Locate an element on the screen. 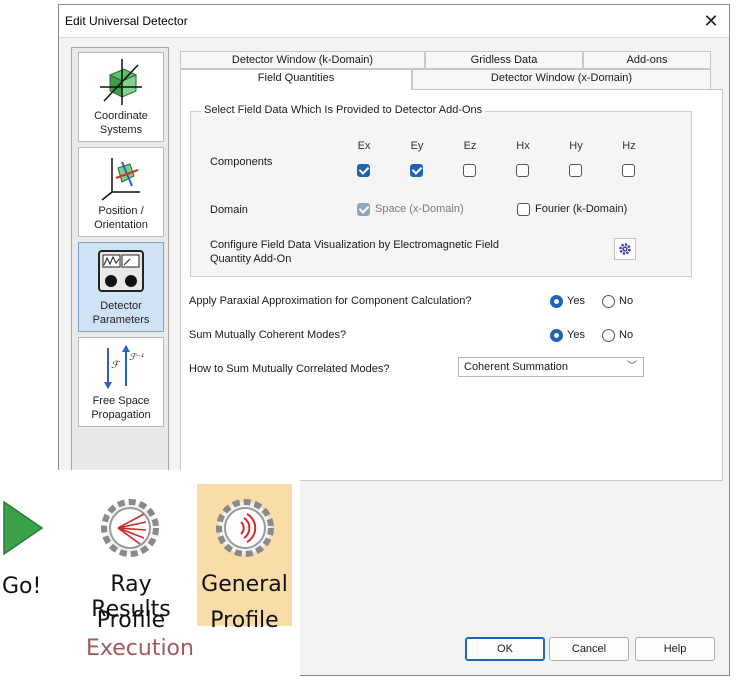  checkbox-fourier-domain is located at coordinates (523, 209).